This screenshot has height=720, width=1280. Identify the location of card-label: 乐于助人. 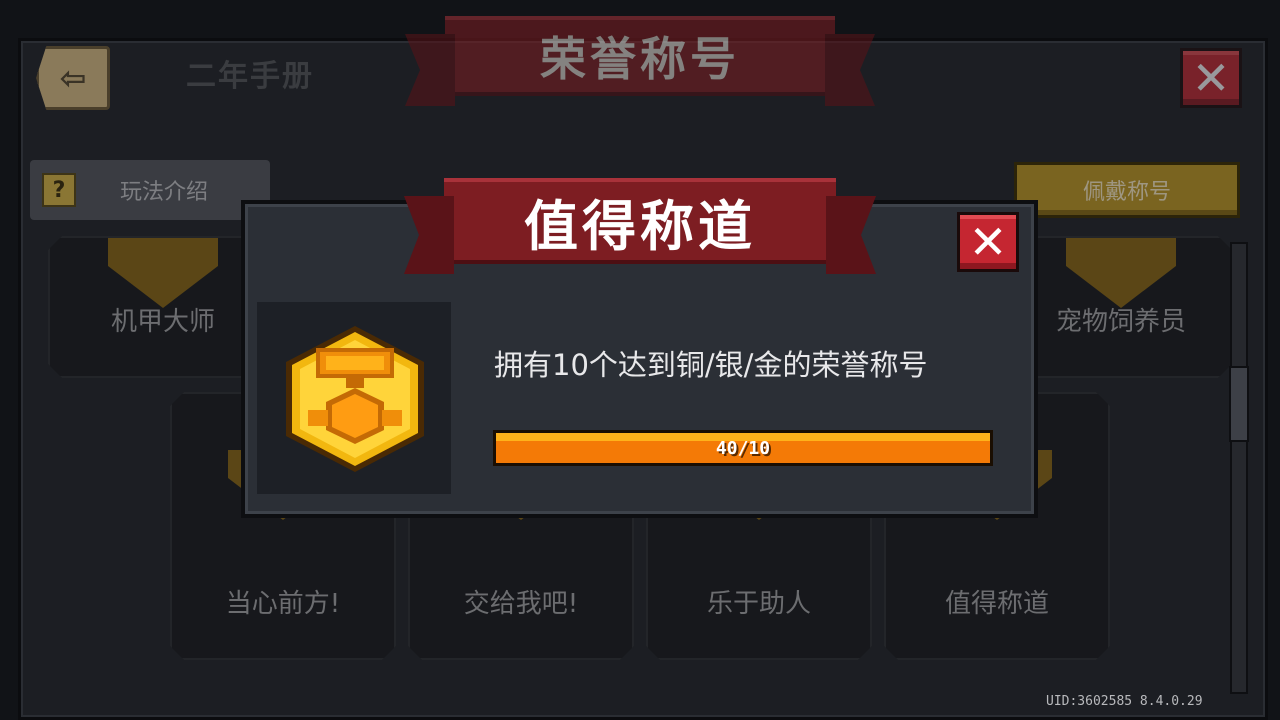
(758, 604).